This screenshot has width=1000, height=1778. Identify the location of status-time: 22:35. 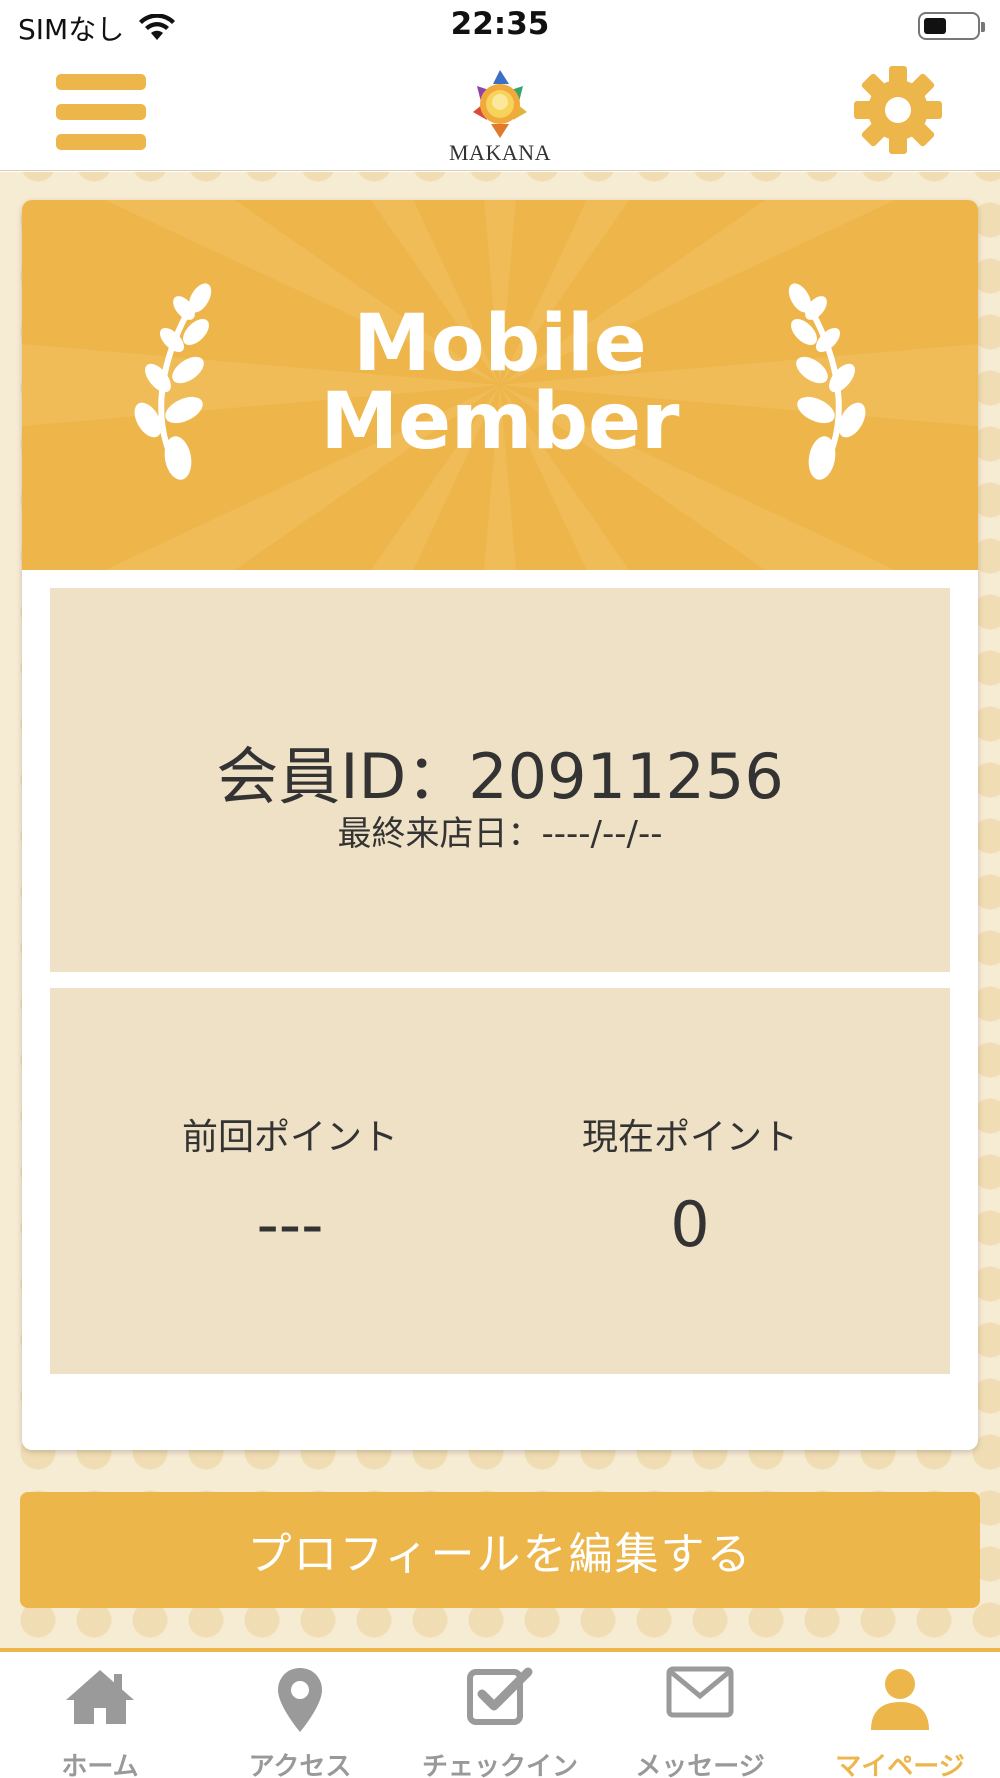
(500, 24).